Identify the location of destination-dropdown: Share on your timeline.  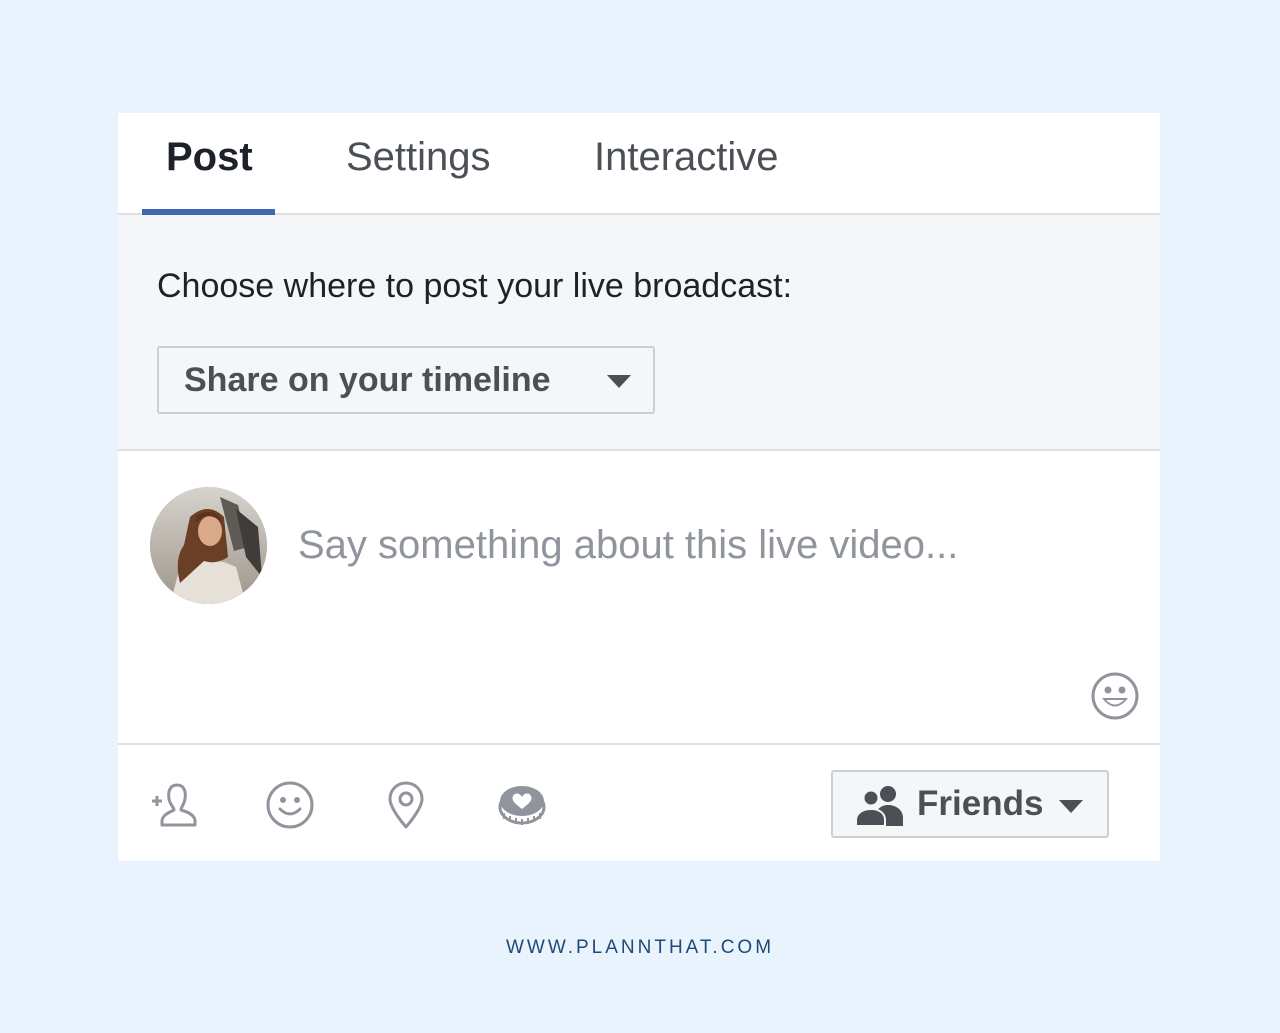
(406, 380).